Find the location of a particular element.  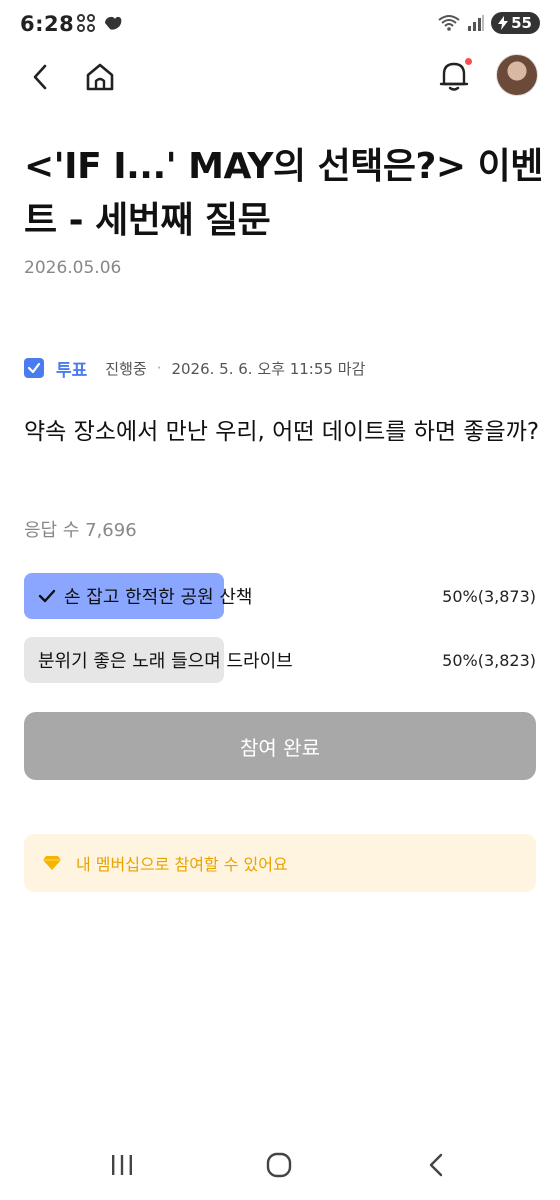

system-back-icon is located at coordinates (436, 1165).